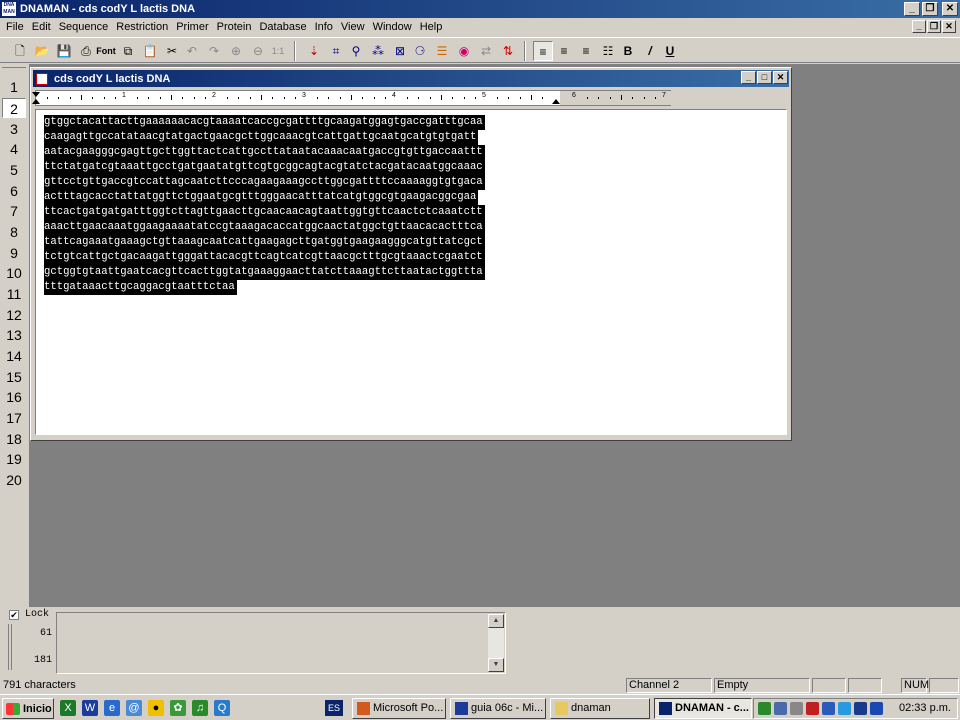  What do you see at coordinates (496, 643) in the screenshot?
I see `output-scrollbar: ▲ ▼` at bounding box center [496, 643].